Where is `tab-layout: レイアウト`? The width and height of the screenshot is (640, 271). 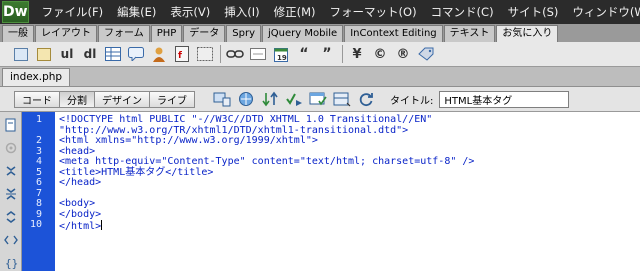 tab-layout: レイアウト is located at coordinates (66, 33).